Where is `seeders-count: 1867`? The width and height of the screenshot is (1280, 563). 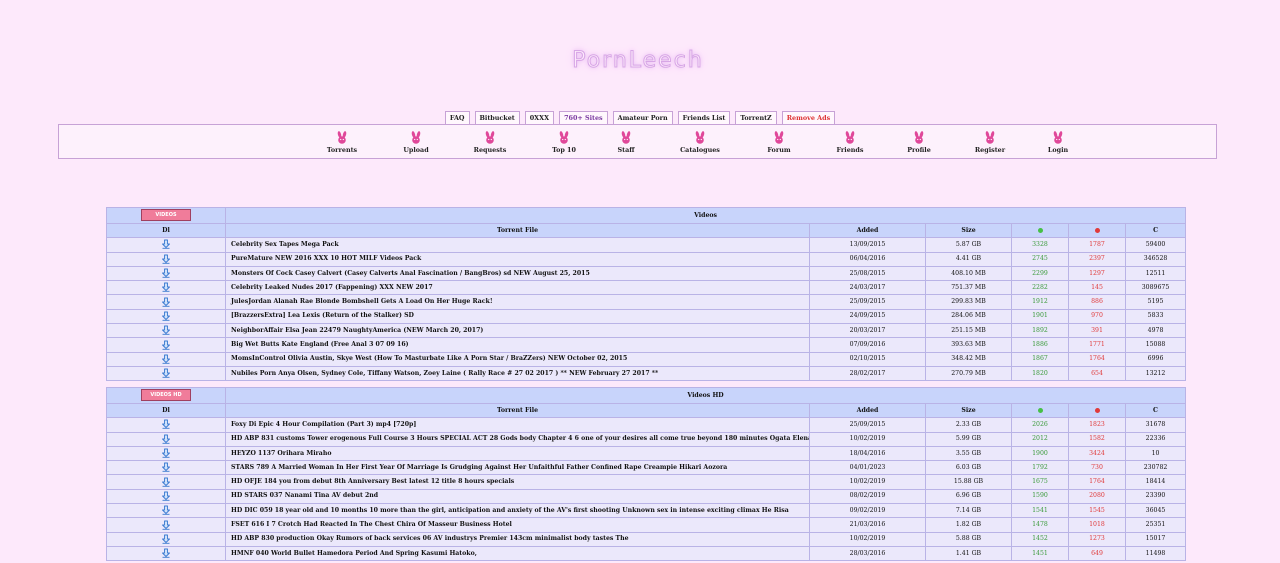
seeders-count: 1867 is located at coordinates (1040, 359).